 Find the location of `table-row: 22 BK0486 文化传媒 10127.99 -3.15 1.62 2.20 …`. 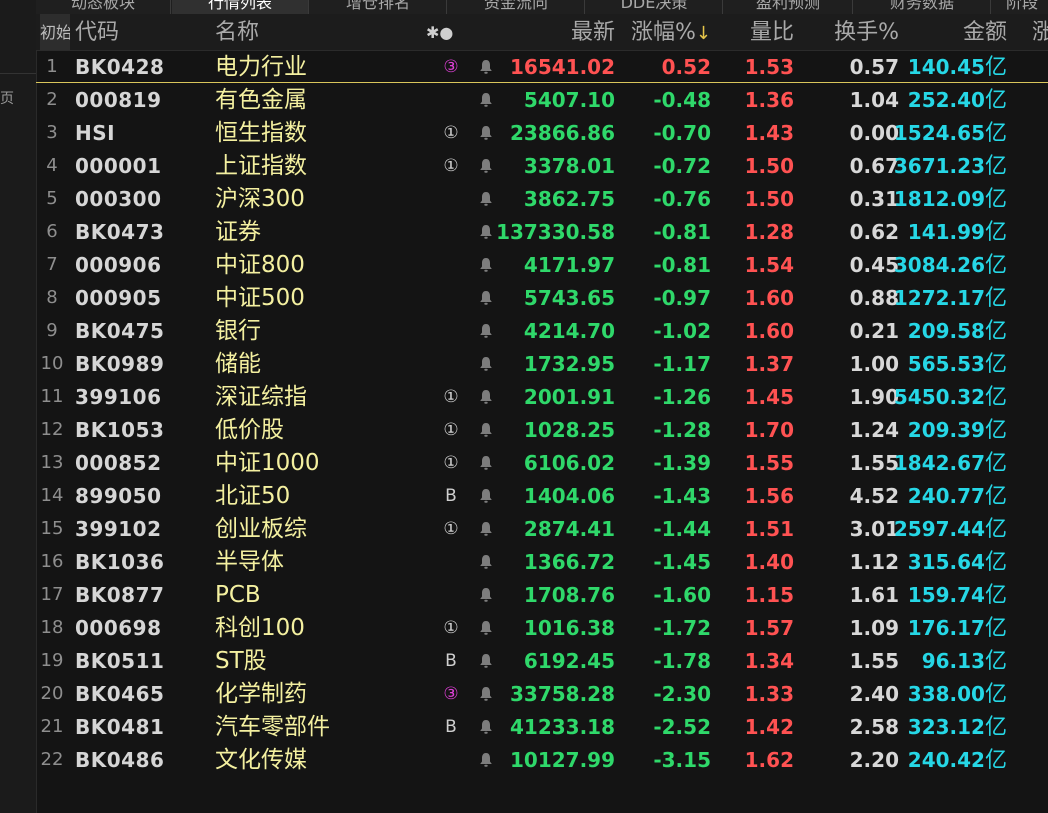

table-row: 22 BK0486 文化传媒 10127.99 -3.15 1.62 2.20 … is located at coordinates (542, 759).